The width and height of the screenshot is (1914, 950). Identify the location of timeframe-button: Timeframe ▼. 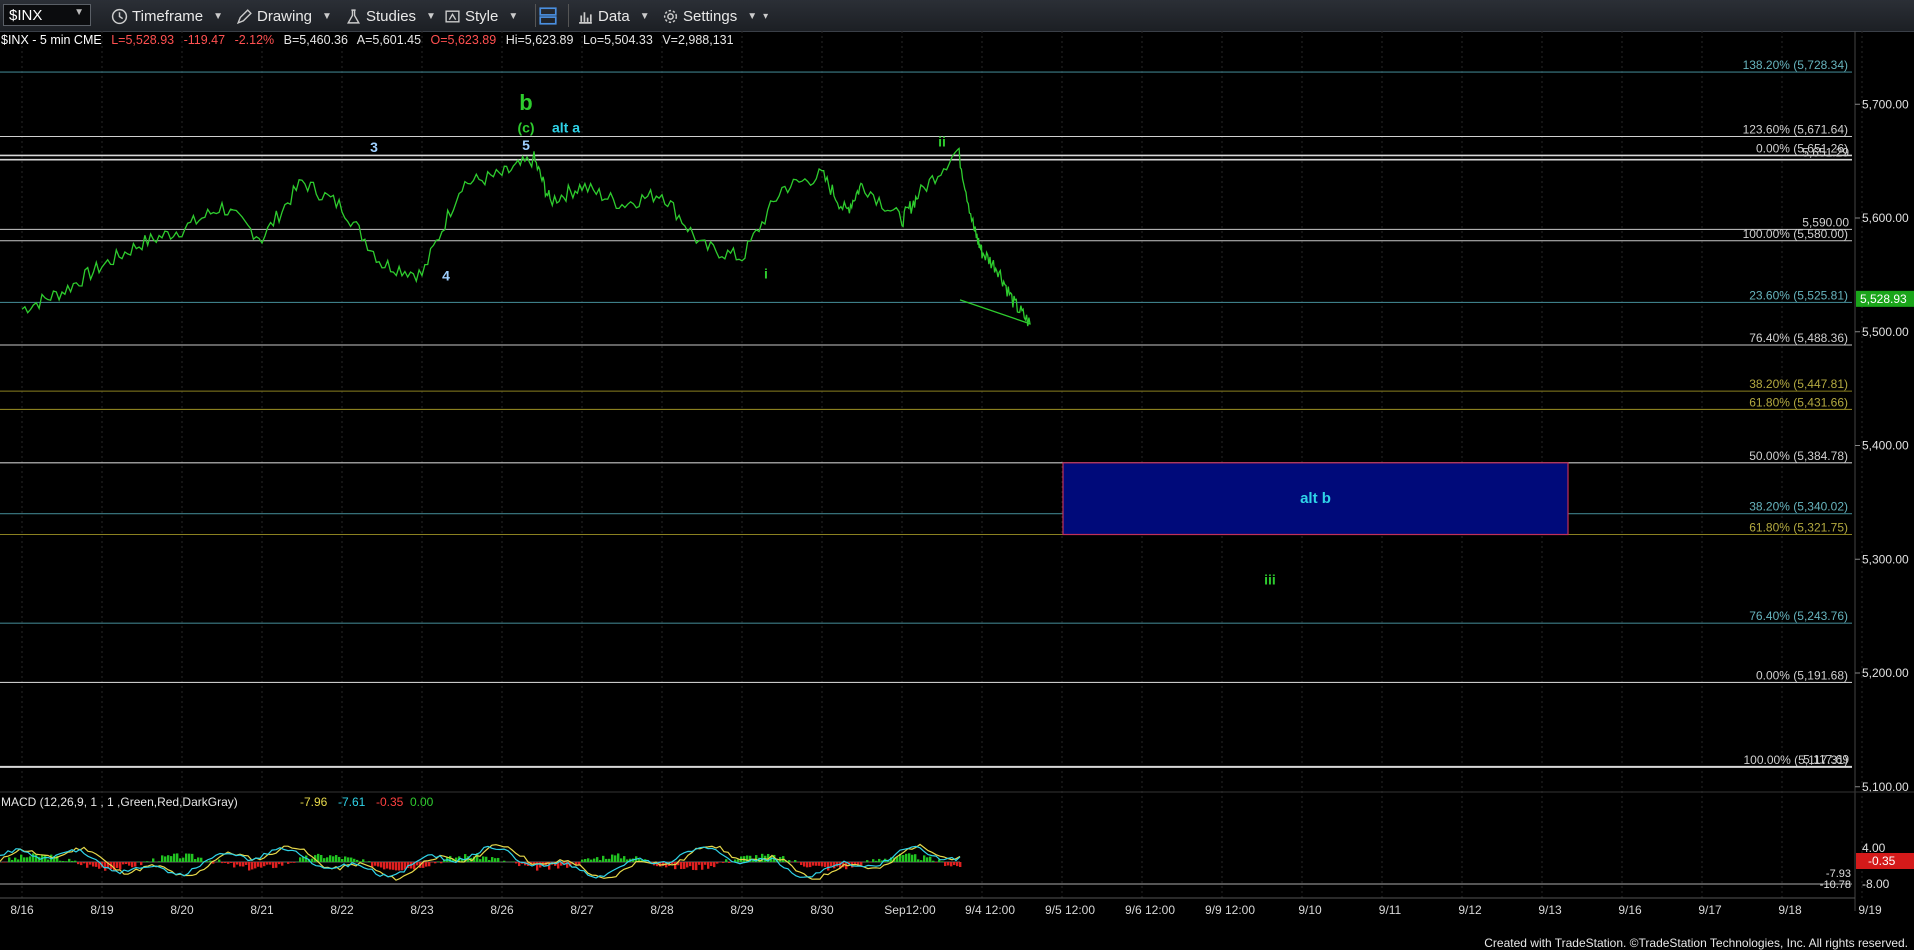
(167, 16).